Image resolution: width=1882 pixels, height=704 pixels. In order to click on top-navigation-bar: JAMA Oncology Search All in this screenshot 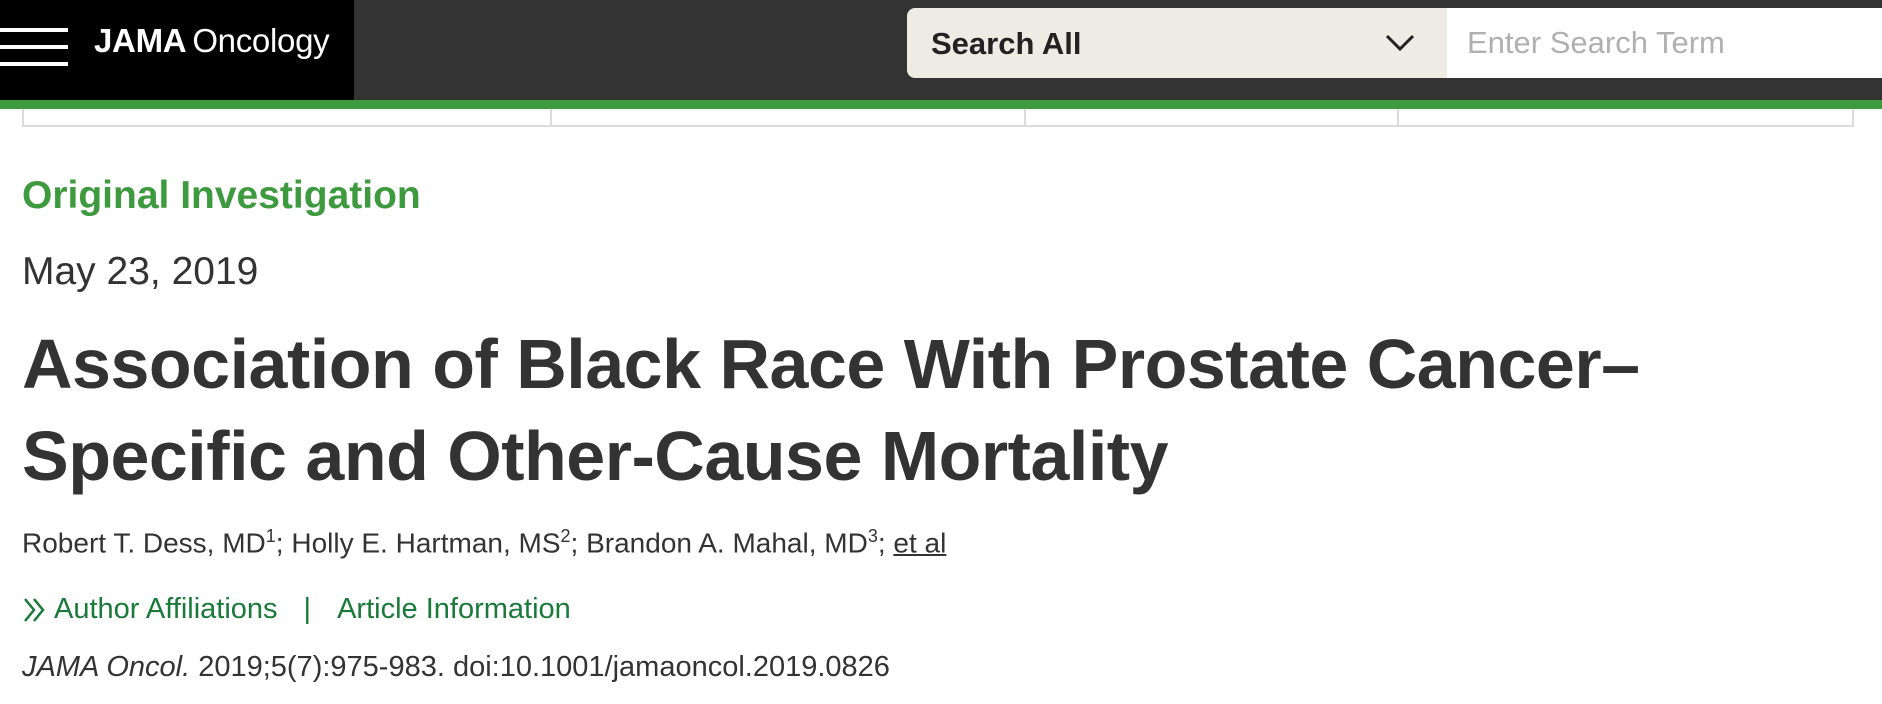, I will do `click(941, 50)`.